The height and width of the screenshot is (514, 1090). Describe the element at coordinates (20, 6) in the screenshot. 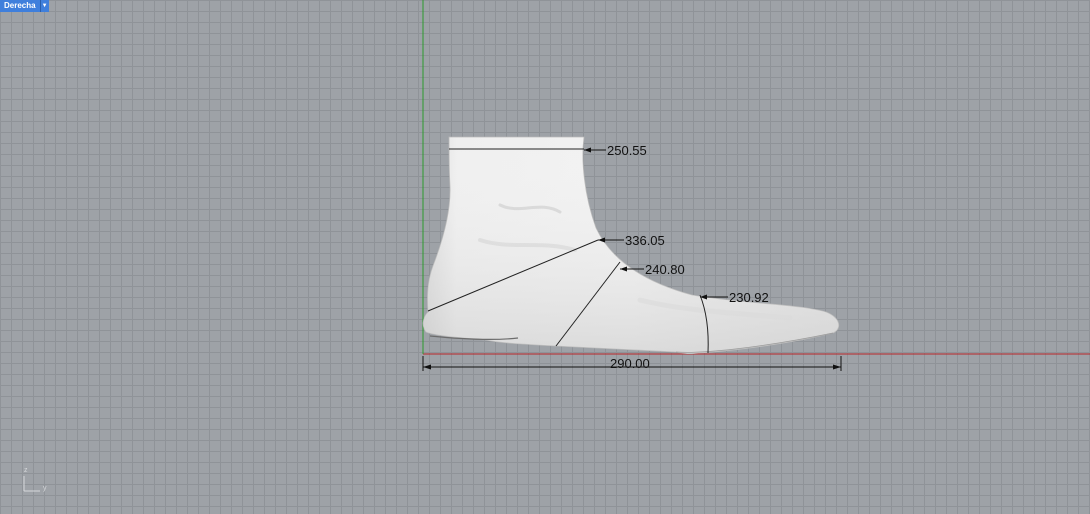

I see `viewport-name-label: Derecha` at that location.